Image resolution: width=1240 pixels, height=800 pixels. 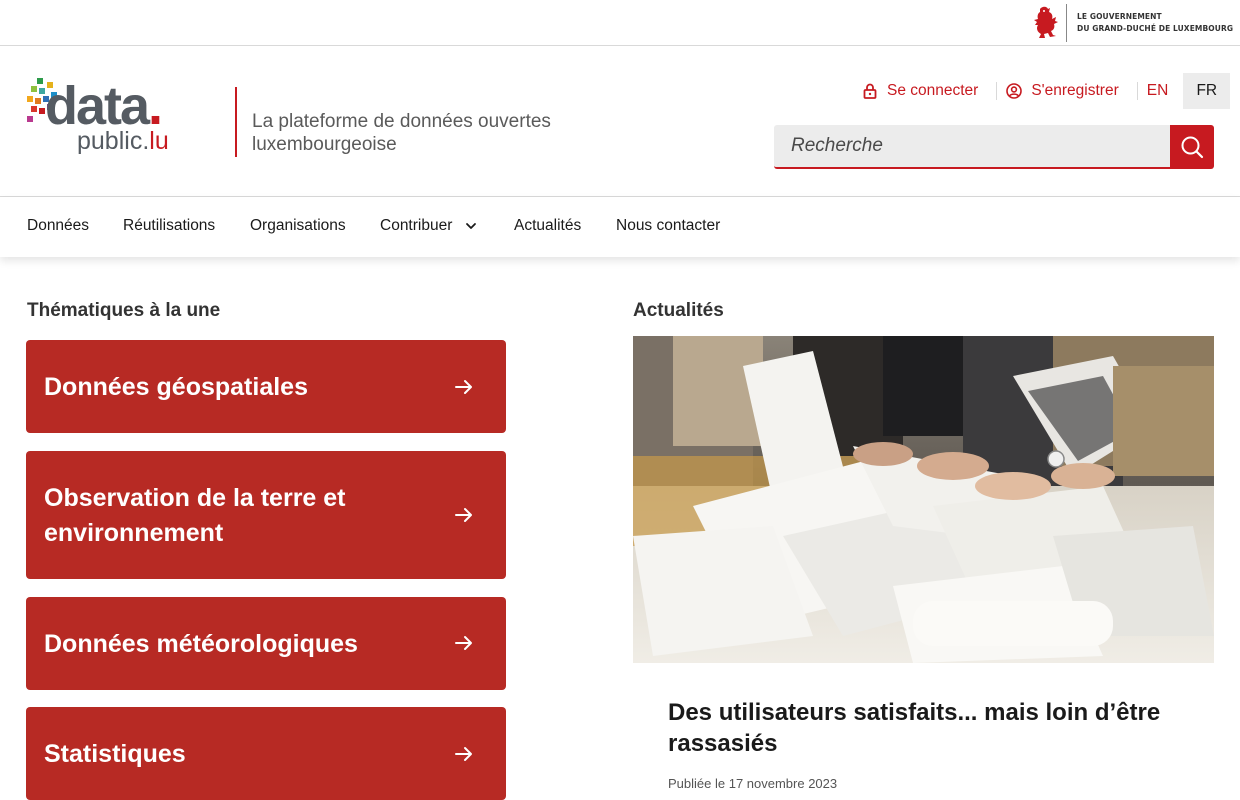 I want to click on news-section-title: Actualités, so click(x=678, y=310).